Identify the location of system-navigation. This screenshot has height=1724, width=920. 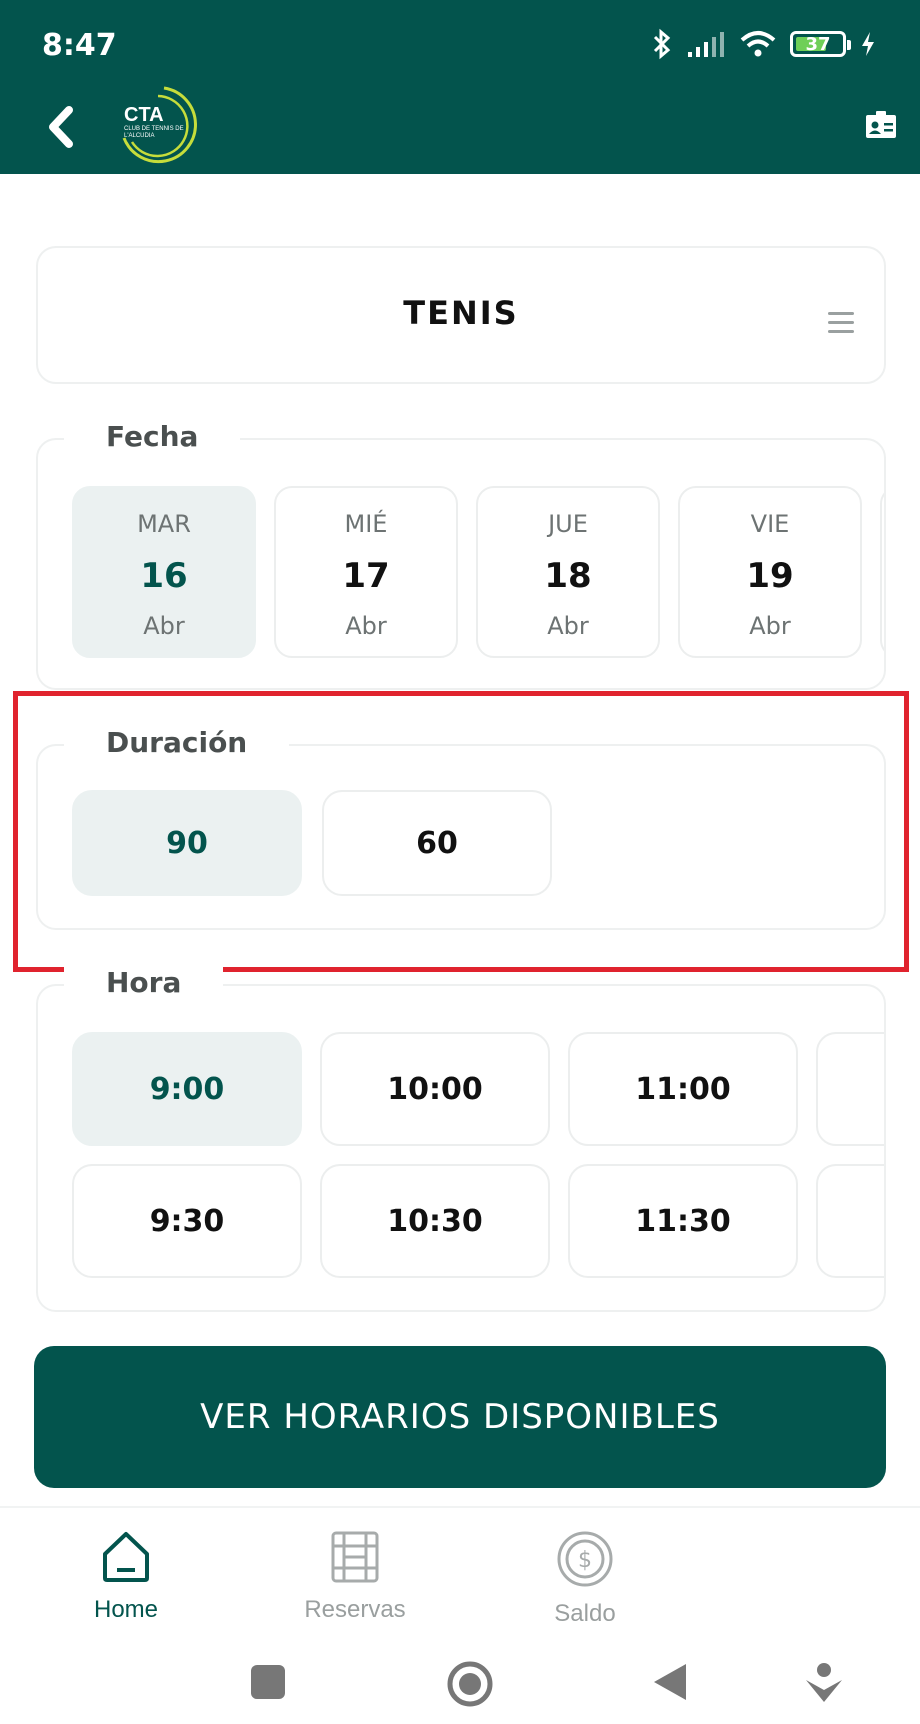
(460, 1692).